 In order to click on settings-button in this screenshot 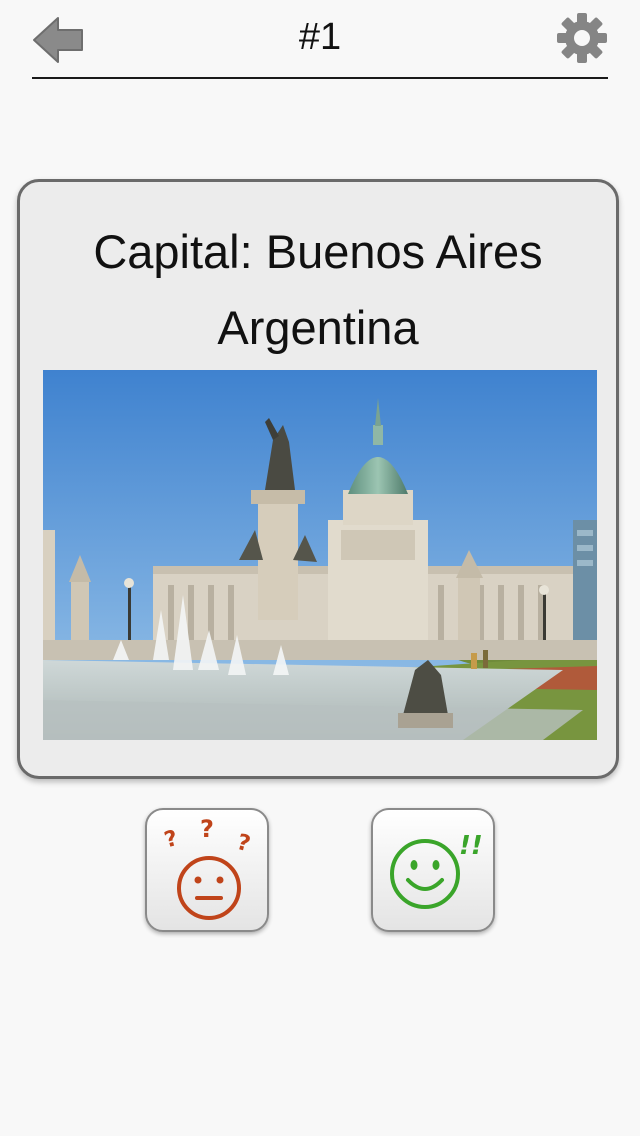, I will do `click(582, 38)`.